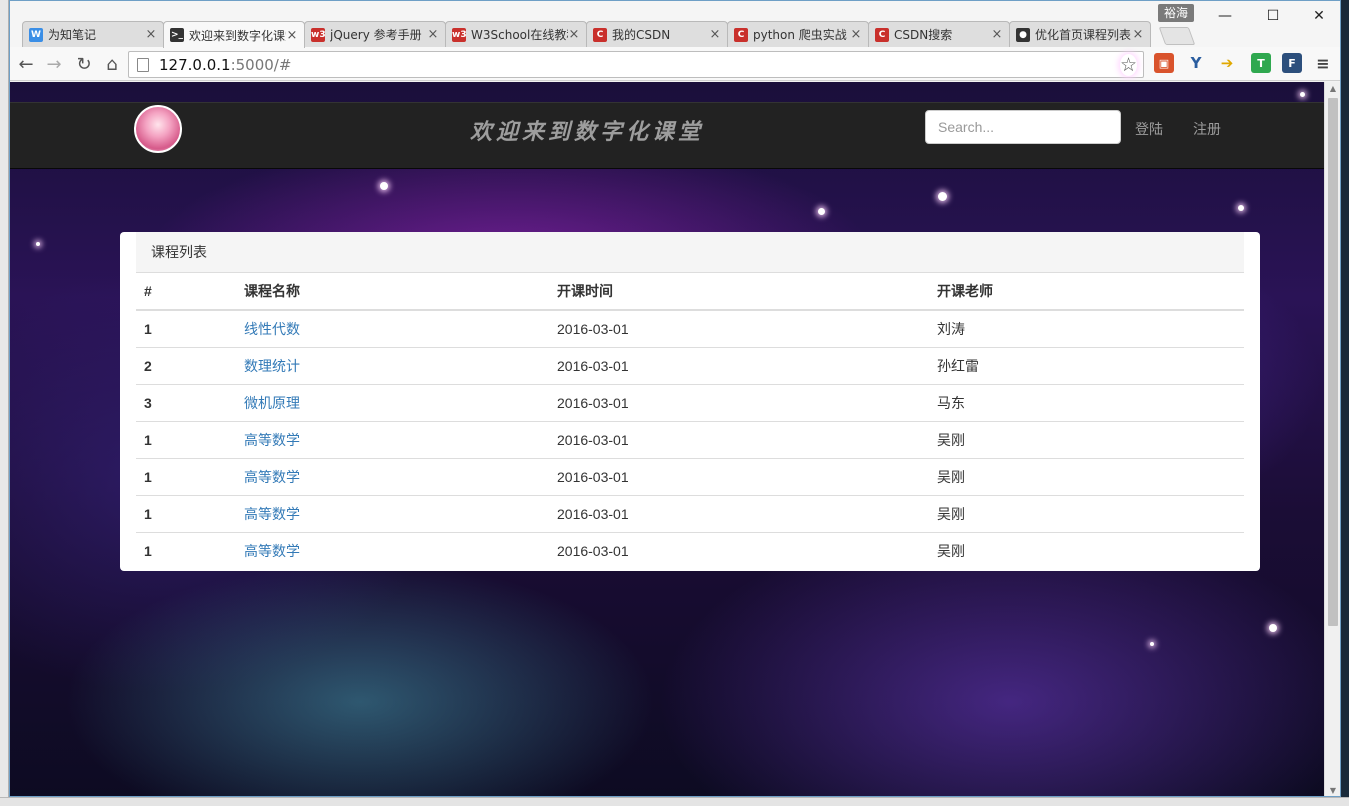 The width and height of the screenshot is (1349, 806). What do you see at coordinates (1273, 16) in the screenshot?
I see `maximize-icon: ☐` at bounding box center [1273, 16].